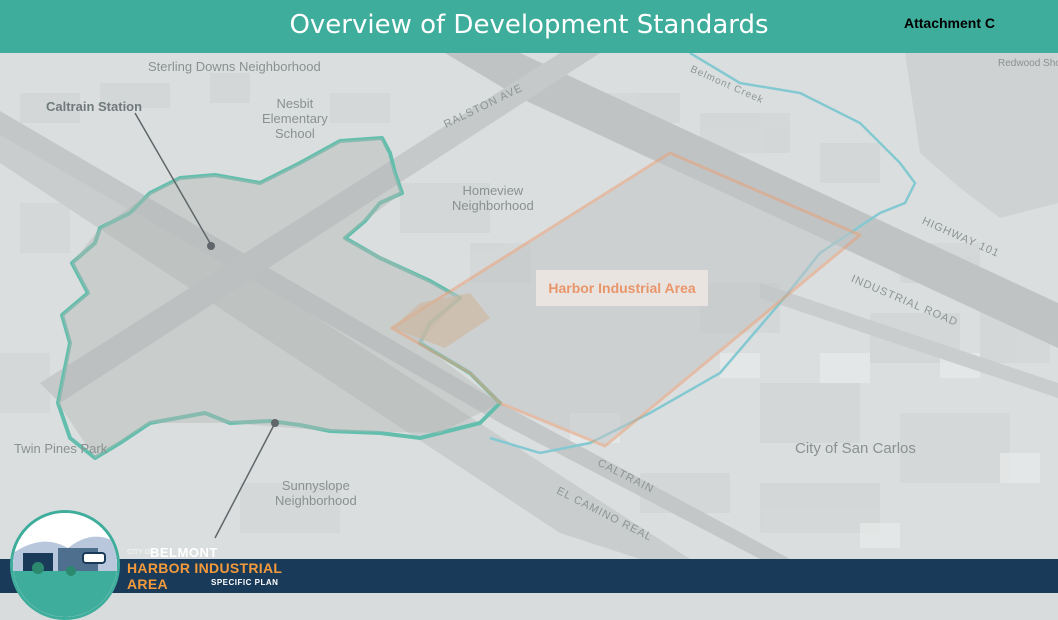  I want to click on label-sunnyslope: Sunnyslope Neighborhood, so click(316, 493).